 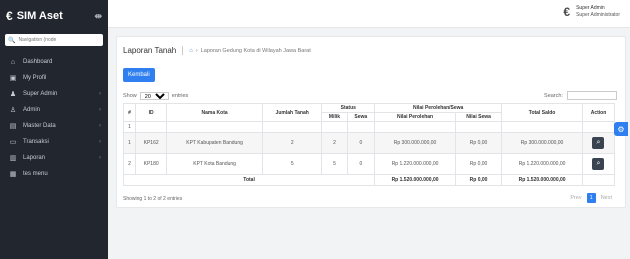 I want to click on next-button: Next, so click(x=606, y=198).